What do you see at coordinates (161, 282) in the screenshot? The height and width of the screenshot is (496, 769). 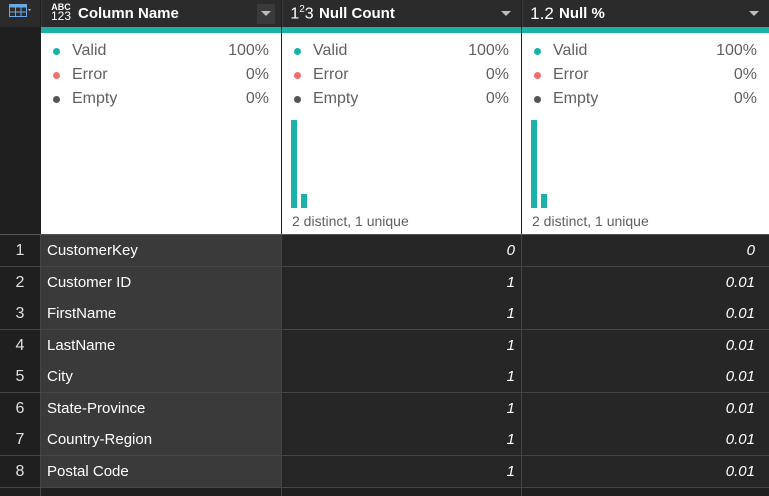 I see `column-name-cell: Customer ID` at bounding box center [161, 282].